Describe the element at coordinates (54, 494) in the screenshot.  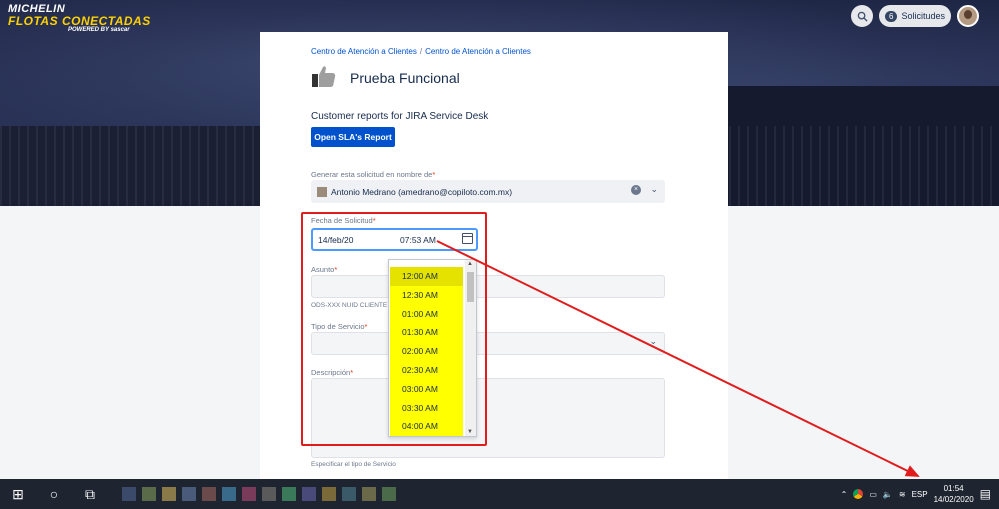
I see `cortana-search-icon: ○` at that location.